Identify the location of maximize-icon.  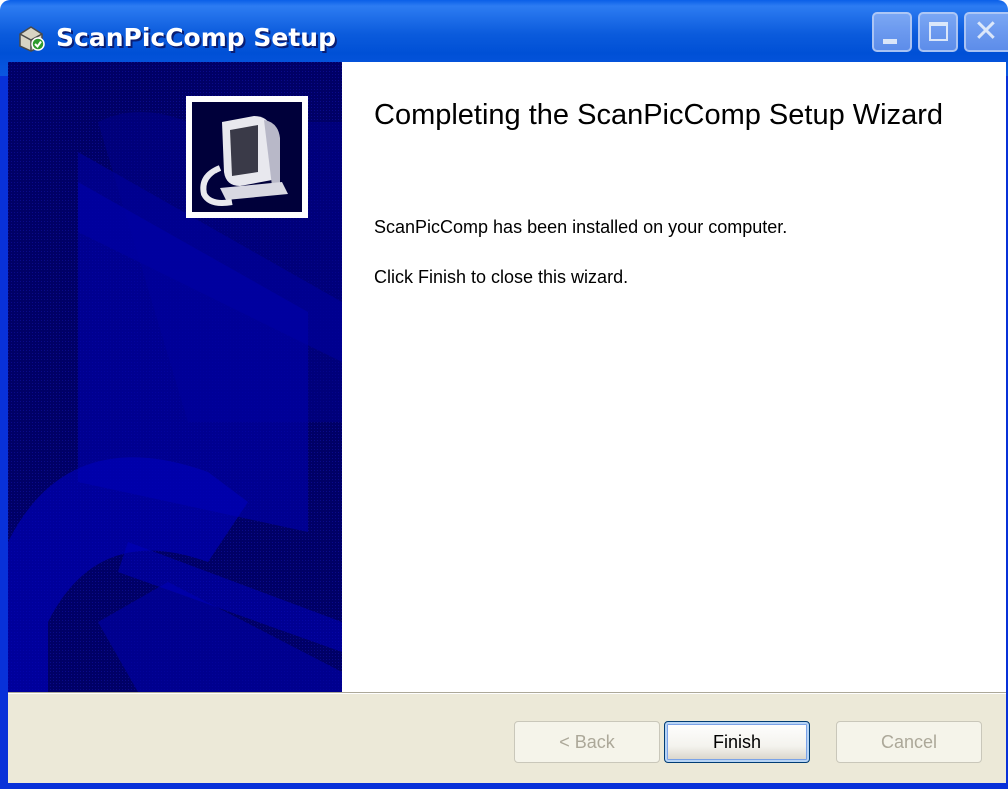
(938, 31).